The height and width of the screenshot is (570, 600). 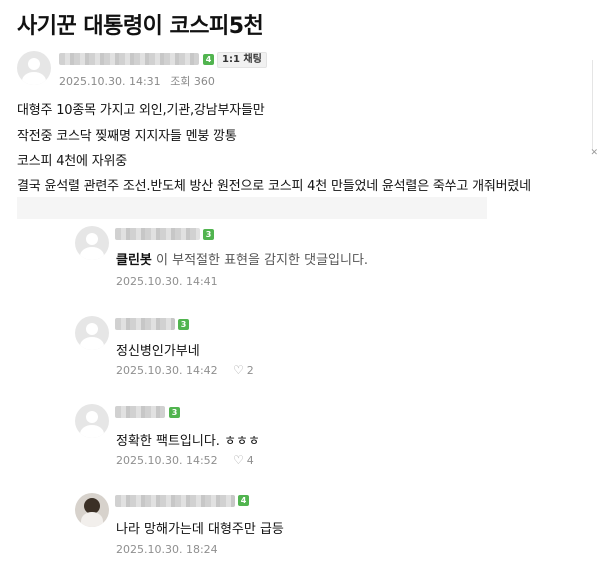 I want to click on comment-date: 2025.10.30. 14:42, so click(x=167, y=370).